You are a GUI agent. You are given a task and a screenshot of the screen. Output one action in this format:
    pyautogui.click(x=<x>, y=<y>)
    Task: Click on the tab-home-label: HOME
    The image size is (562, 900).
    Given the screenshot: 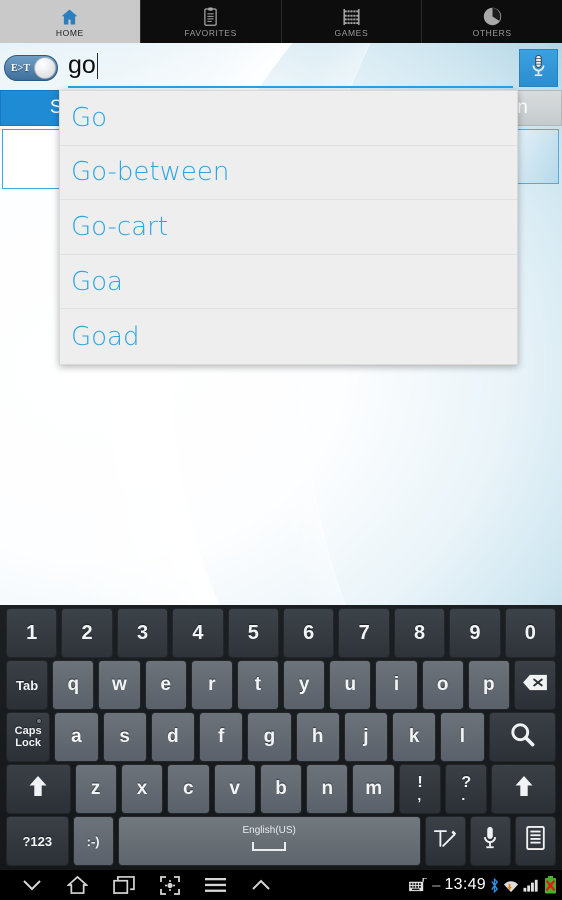 What is the action you would take?
    pyautogui.click(x=69, y=32)
    